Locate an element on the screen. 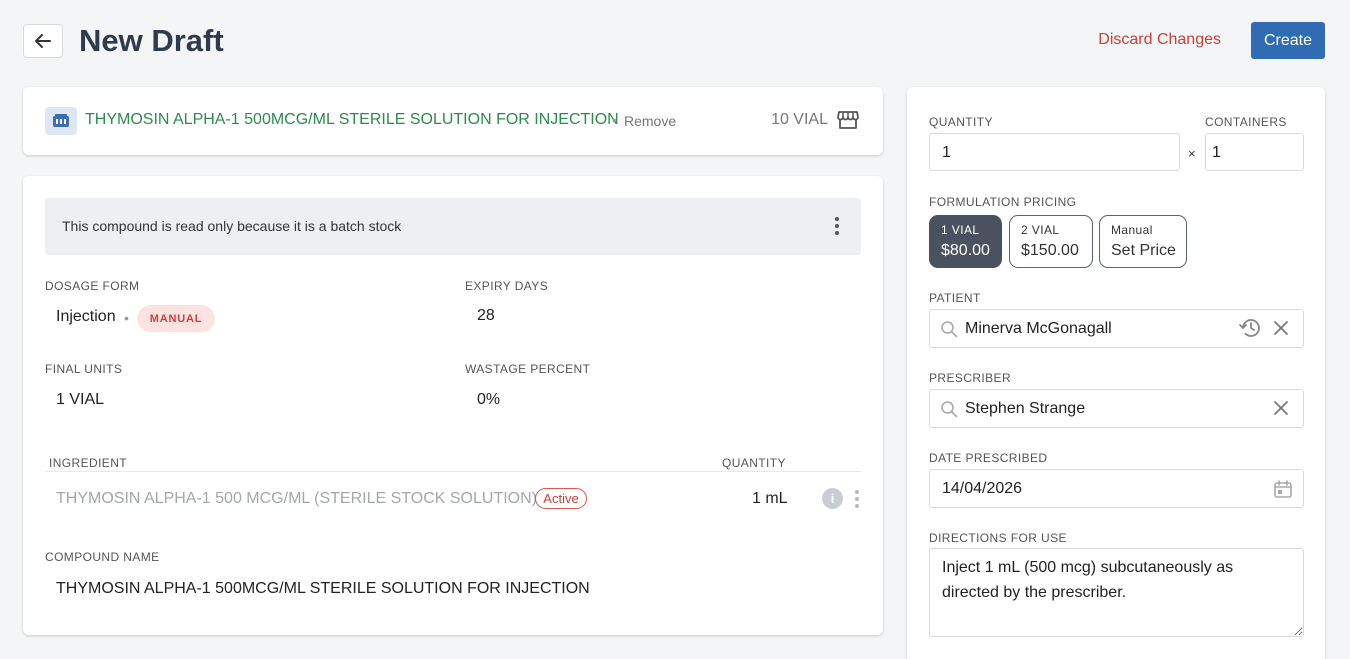  banner-menu-icon is located at coordinates (837, 226).